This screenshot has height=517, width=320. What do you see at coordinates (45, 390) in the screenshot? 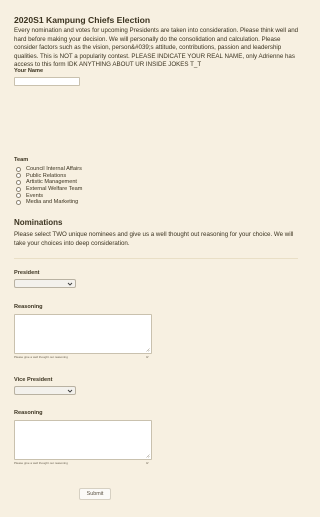
I see `vice-president-select` at bounding box center [45, 390].